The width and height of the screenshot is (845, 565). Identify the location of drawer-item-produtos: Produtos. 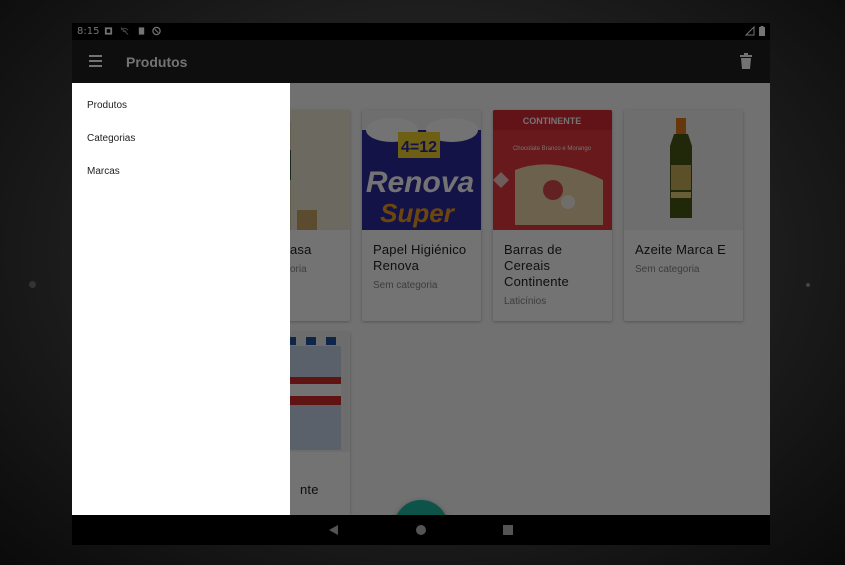
(107, 105).